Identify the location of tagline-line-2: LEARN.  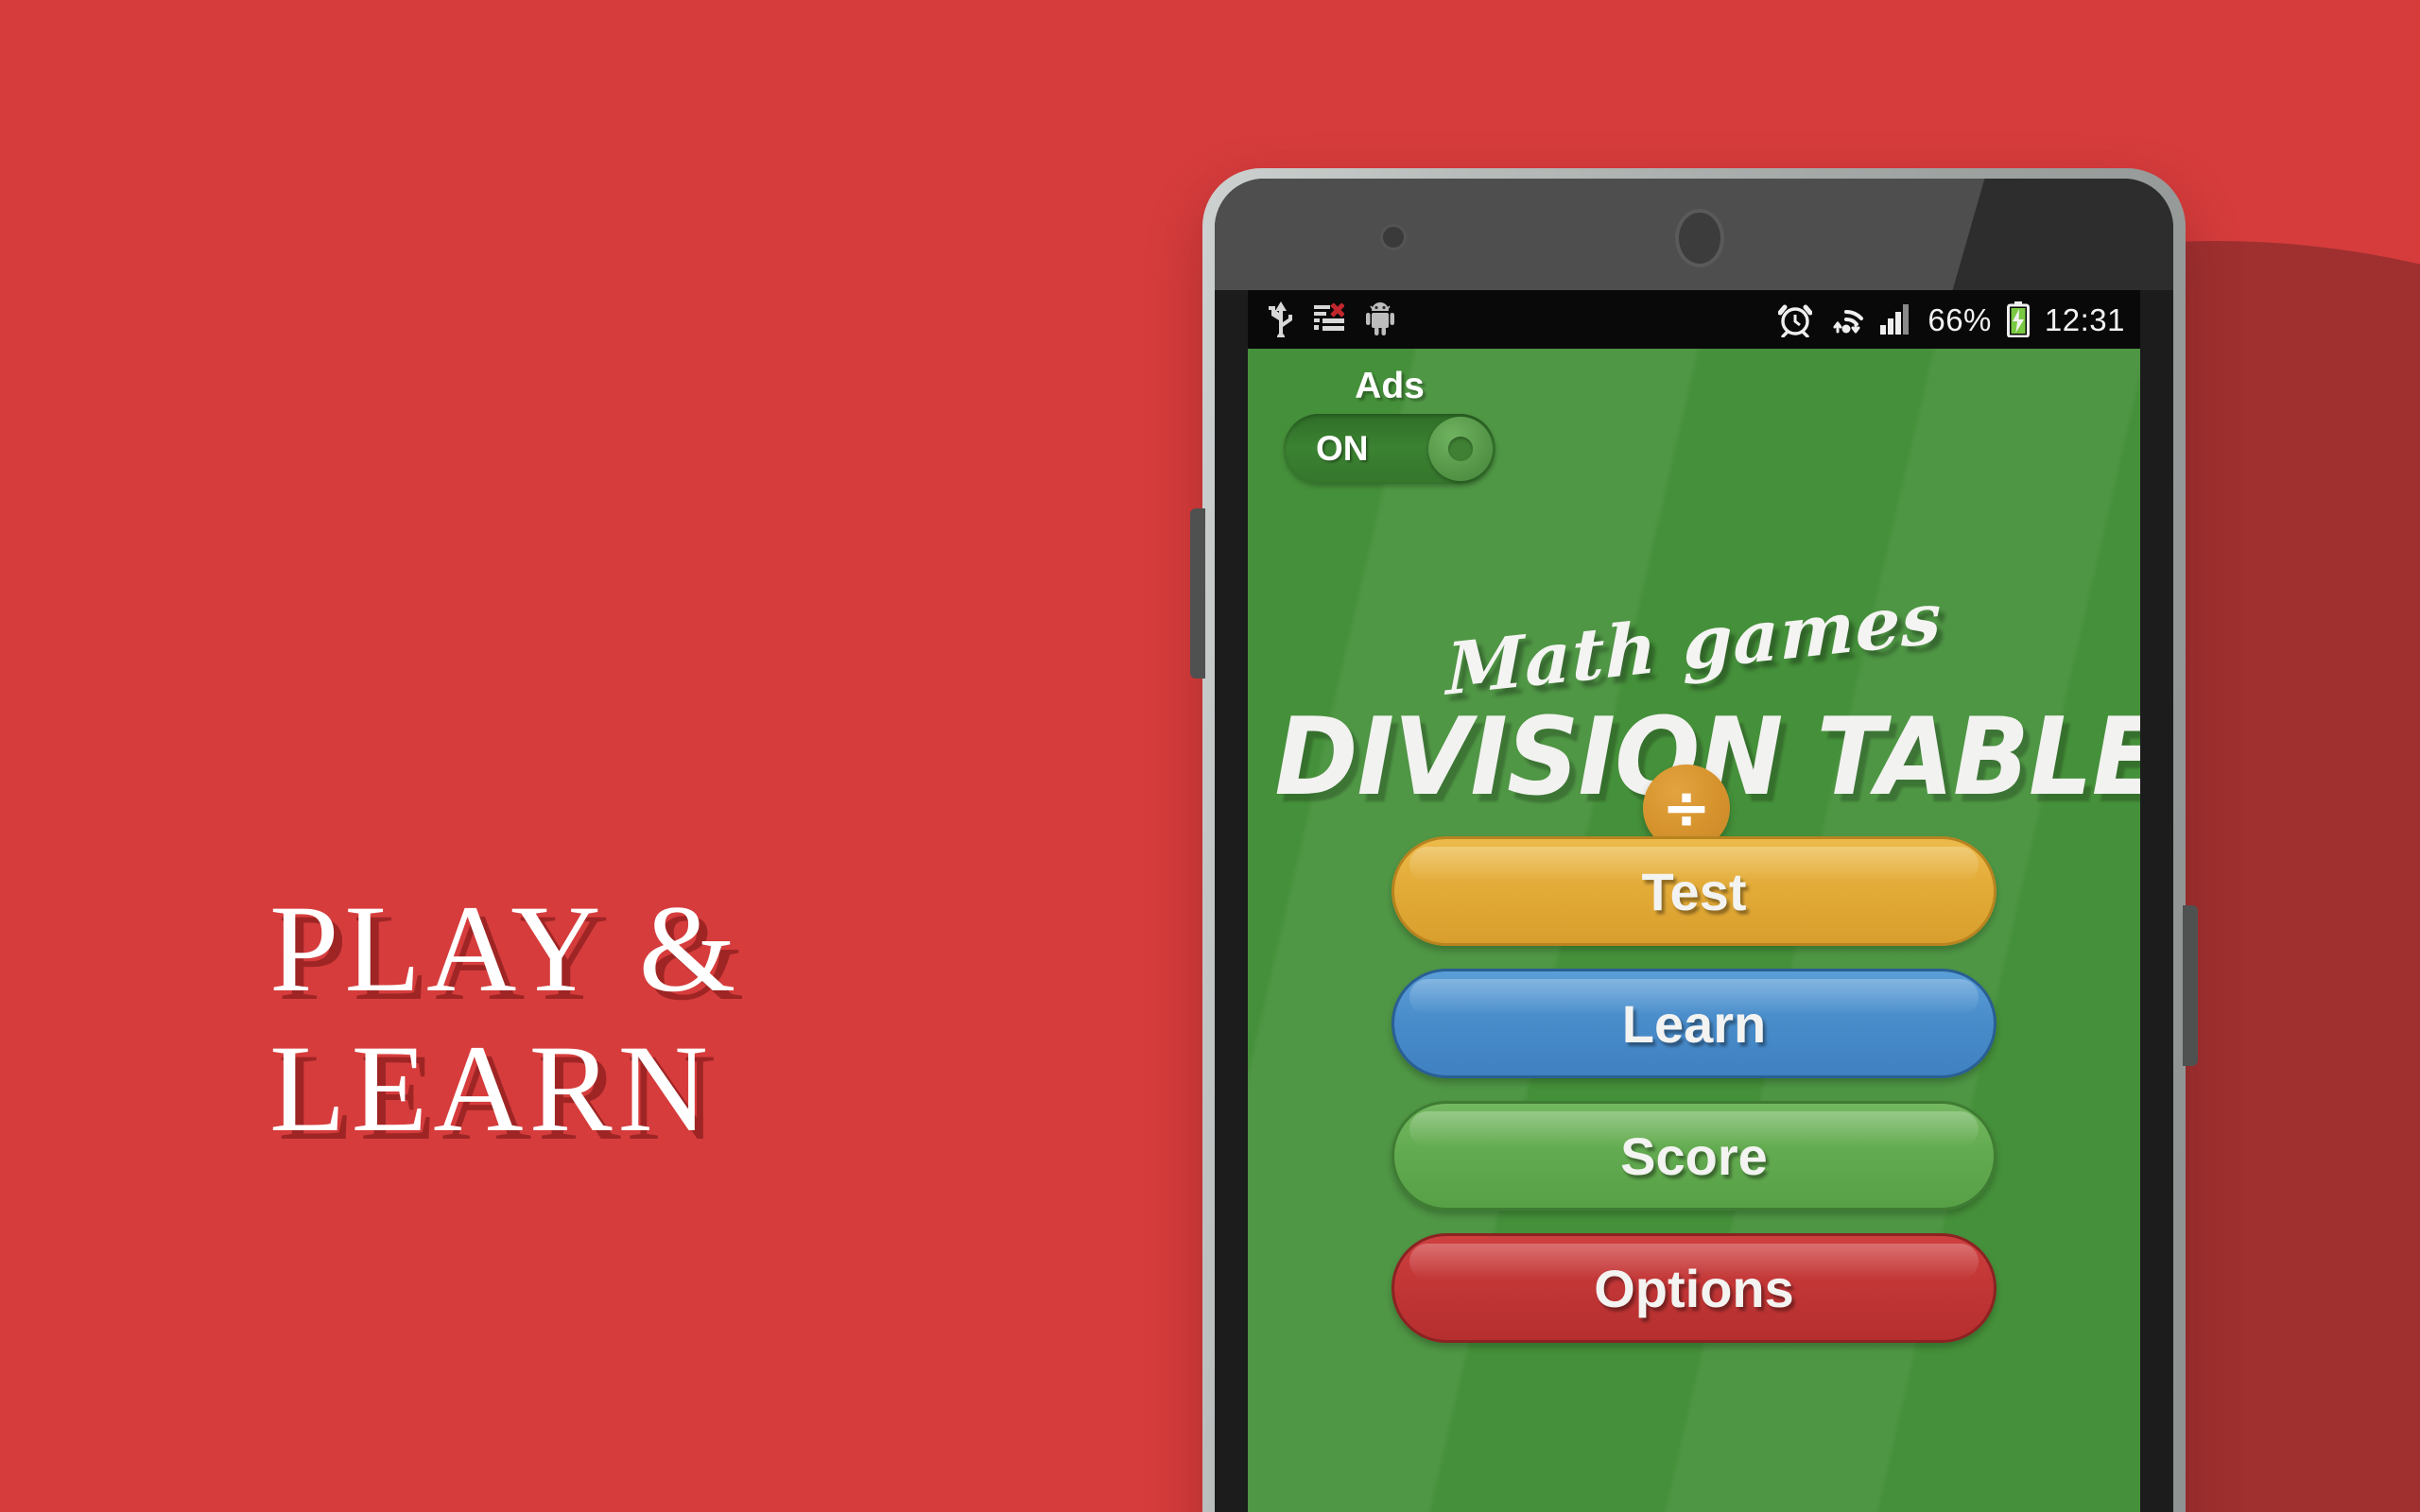
(491, 1088).